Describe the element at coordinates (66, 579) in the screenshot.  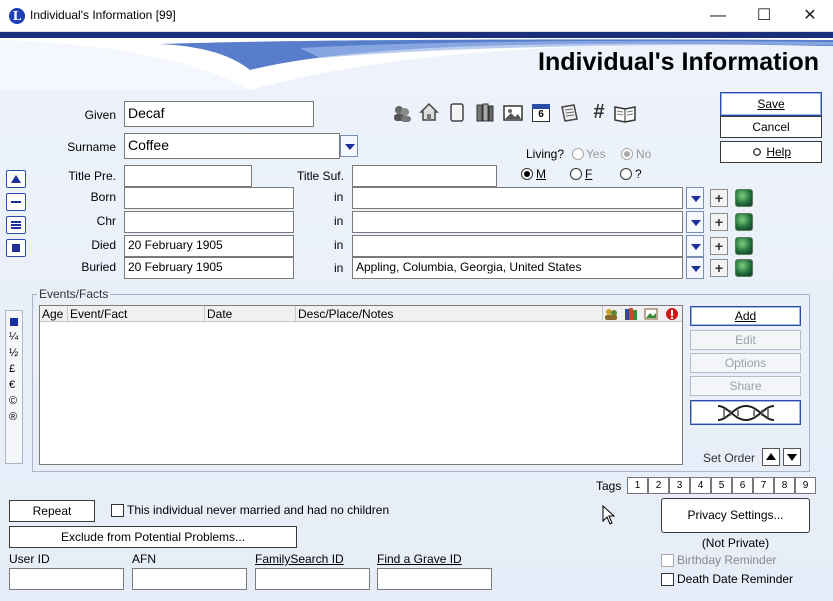
I see `user-id-input` at that location.